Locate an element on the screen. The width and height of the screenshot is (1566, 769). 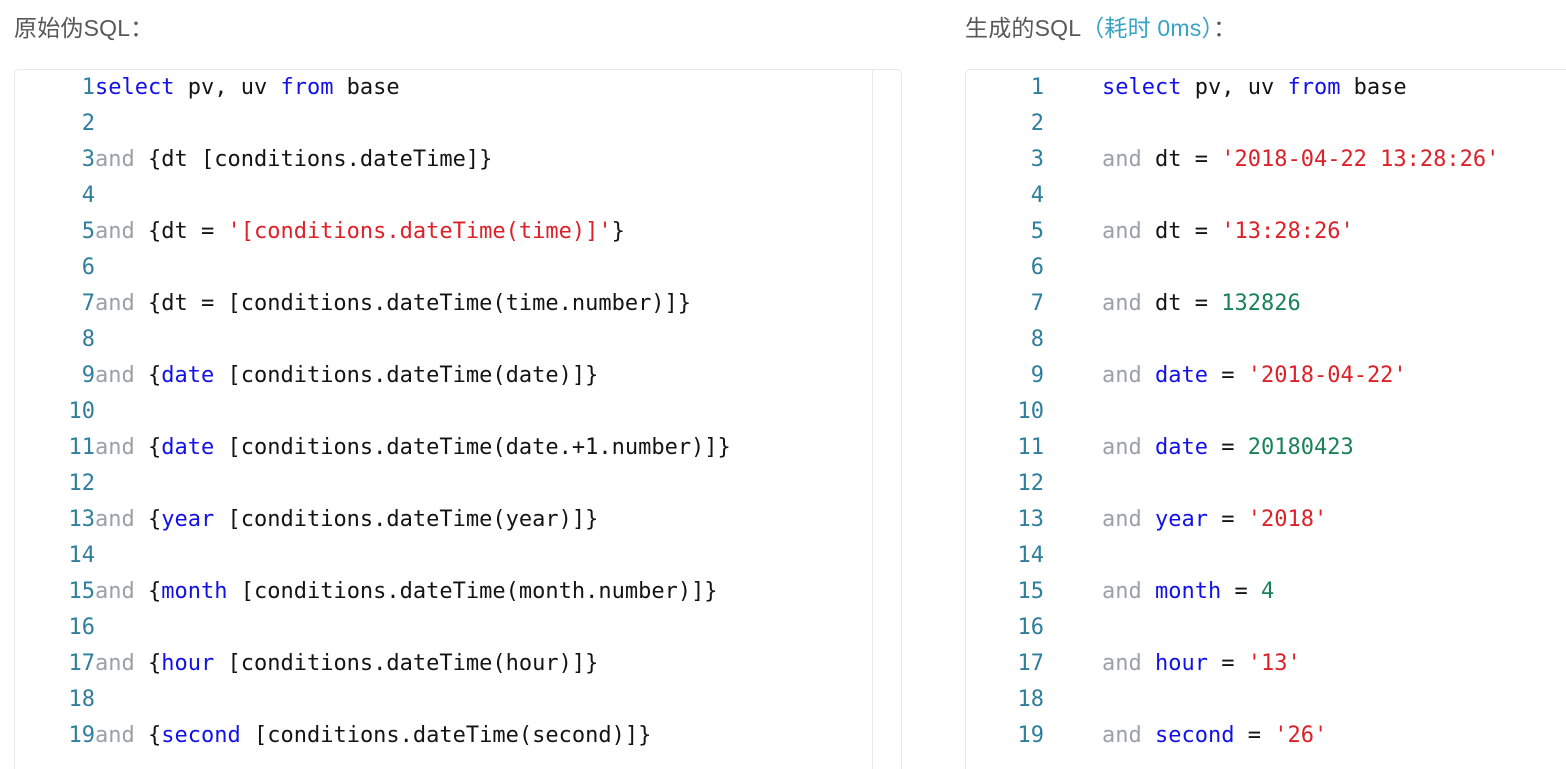
code-token: dt = is located at coordinates (1181, 159).